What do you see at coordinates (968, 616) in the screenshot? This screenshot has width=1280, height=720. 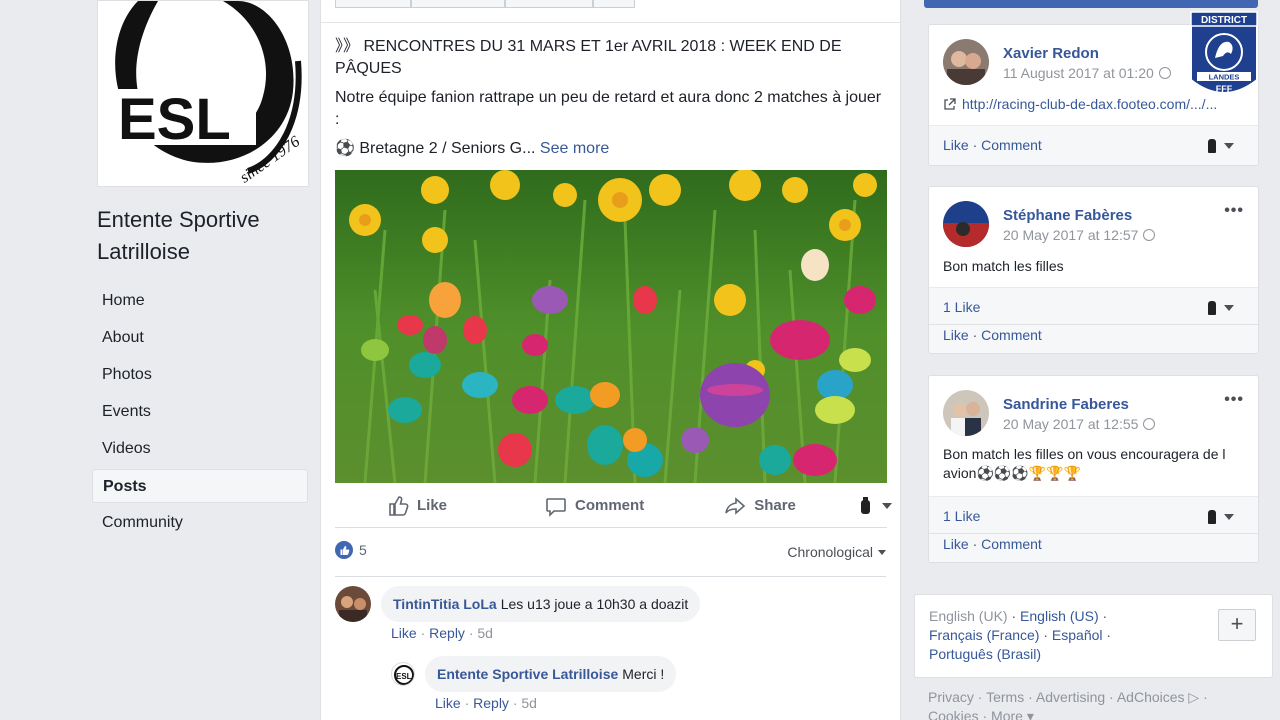 I see `current-language: English (UK)` at bounding box center [968, 616].